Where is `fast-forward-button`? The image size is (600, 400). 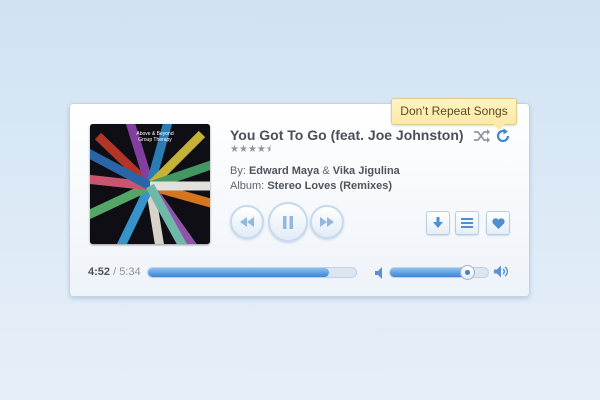
fast-forward-button is located at coordinates (327, 222).